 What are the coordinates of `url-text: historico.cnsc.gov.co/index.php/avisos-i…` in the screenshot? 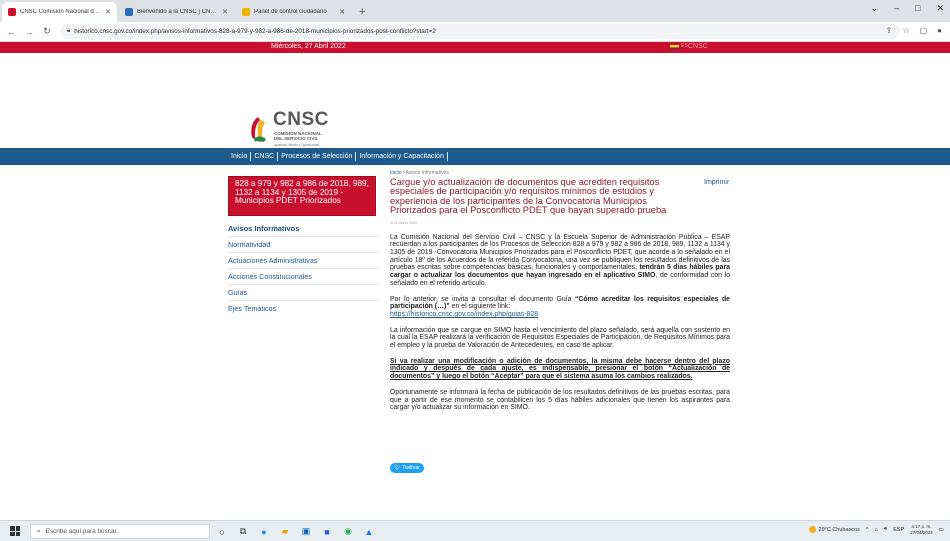 It's located at (255, 31).